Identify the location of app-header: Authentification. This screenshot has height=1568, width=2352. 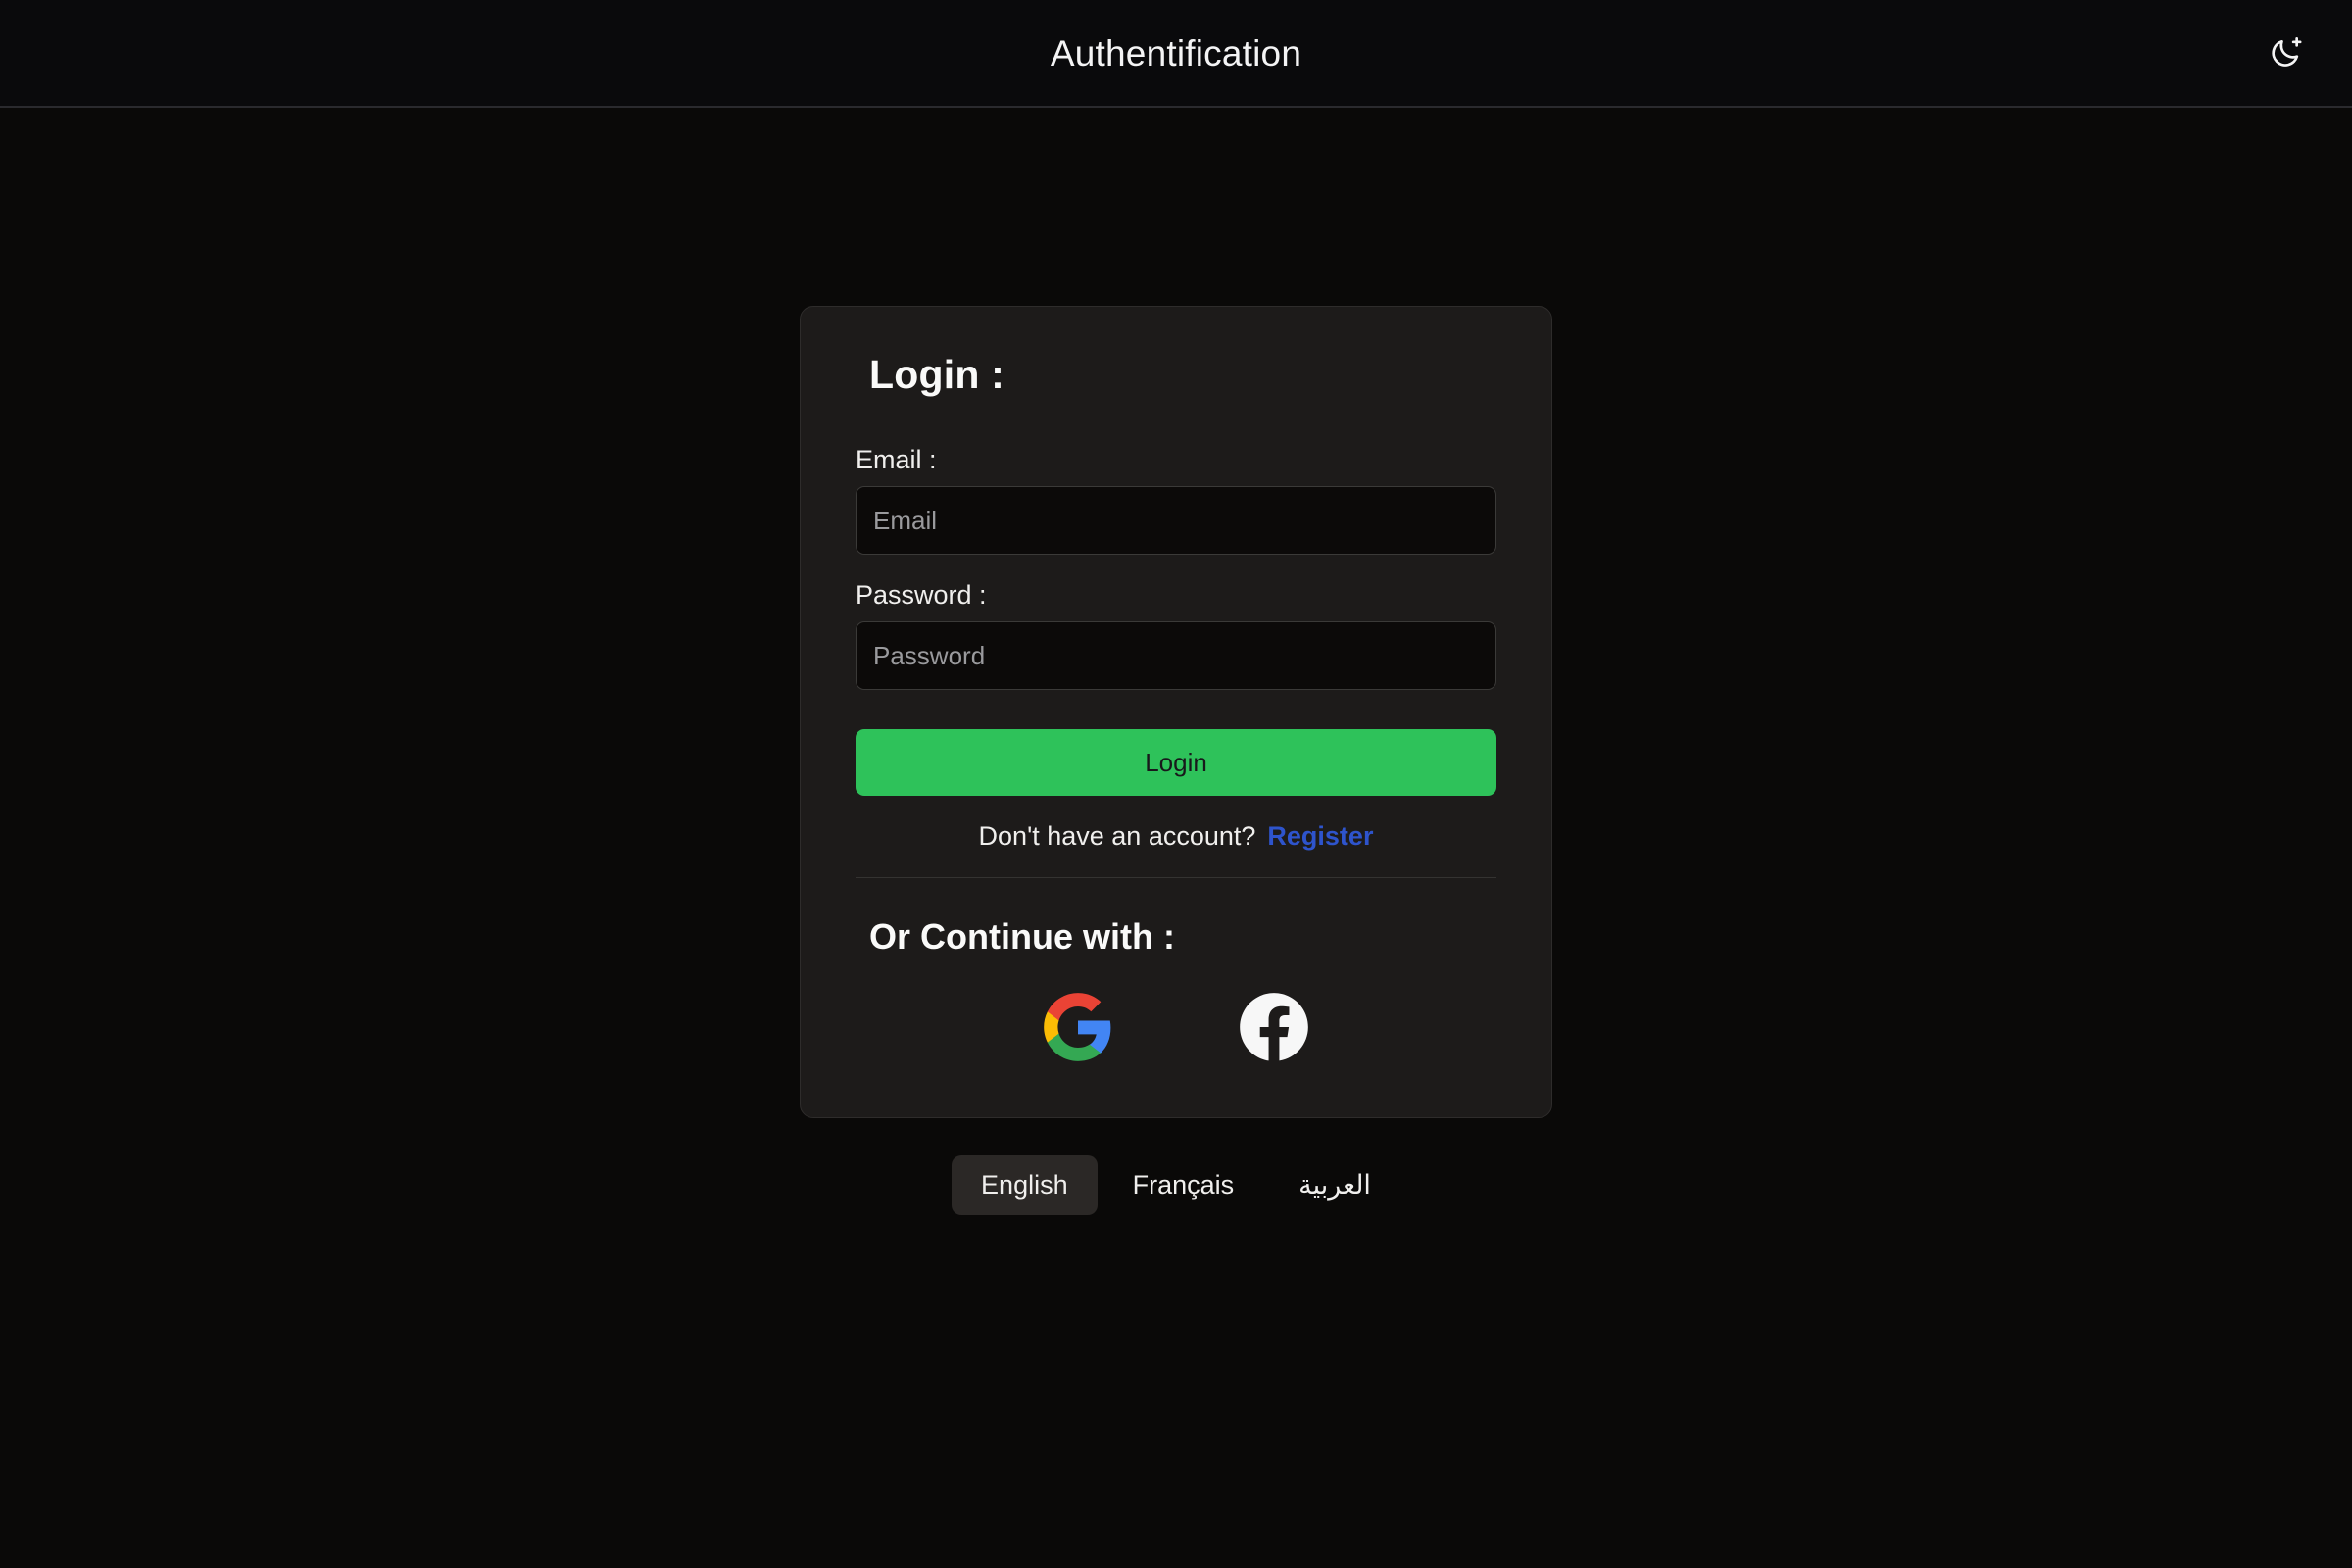
(1176, 54).